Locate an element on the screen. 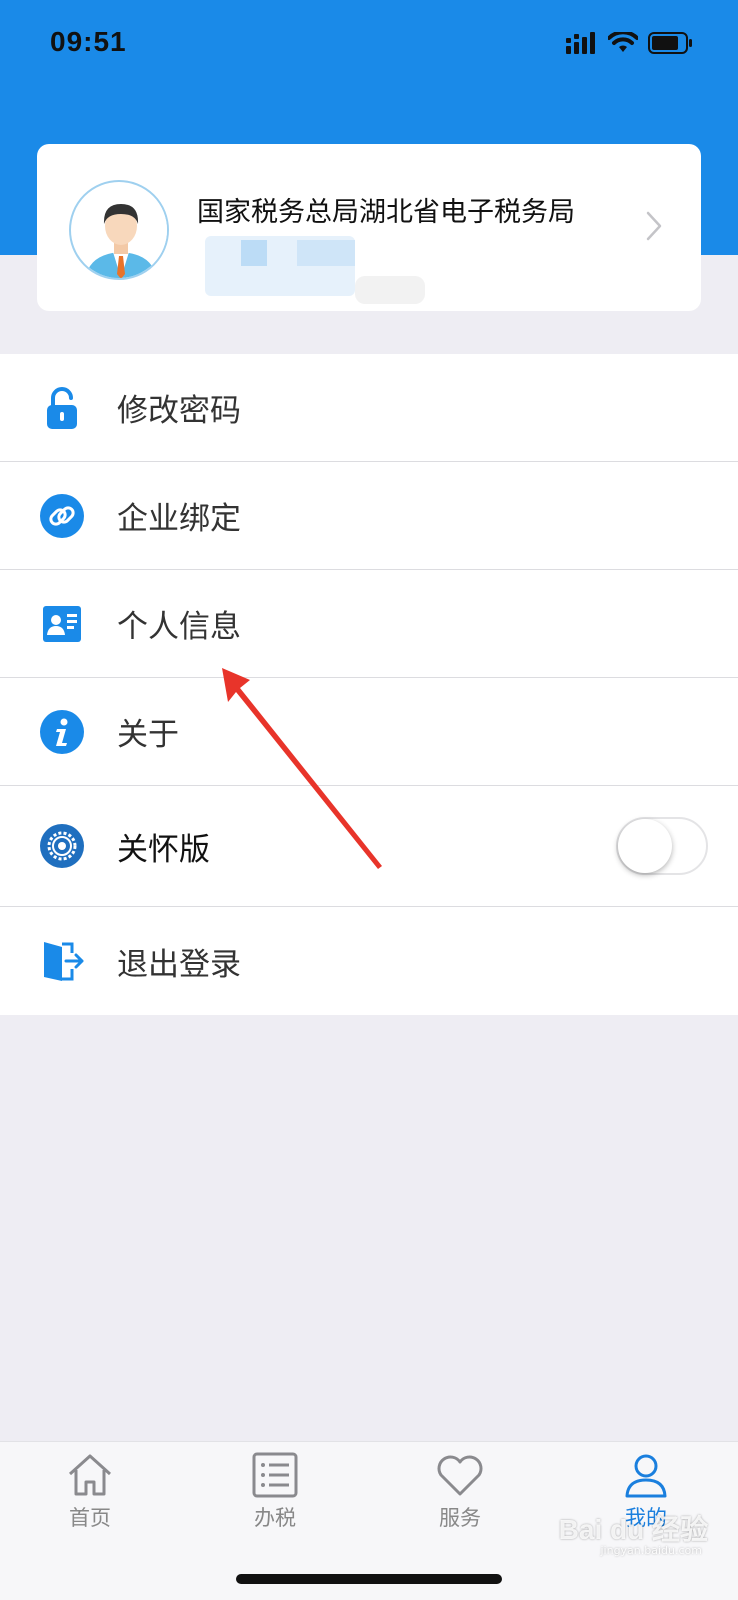 The width and height of the screenshot is (738, 1600). home-icon is located at coordinates (90, 1475).